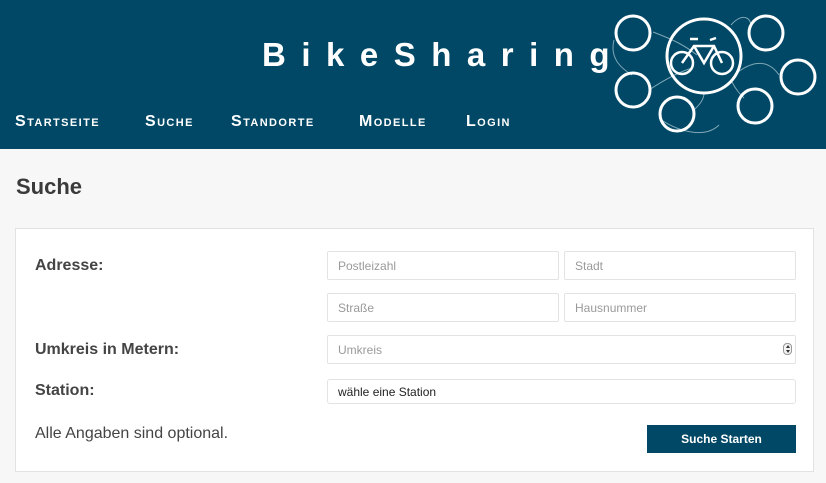  What do you see at coordinates (488, 122) in the screenshot?
I see `nav-item-login: Login` at bounding box center [488, 122].